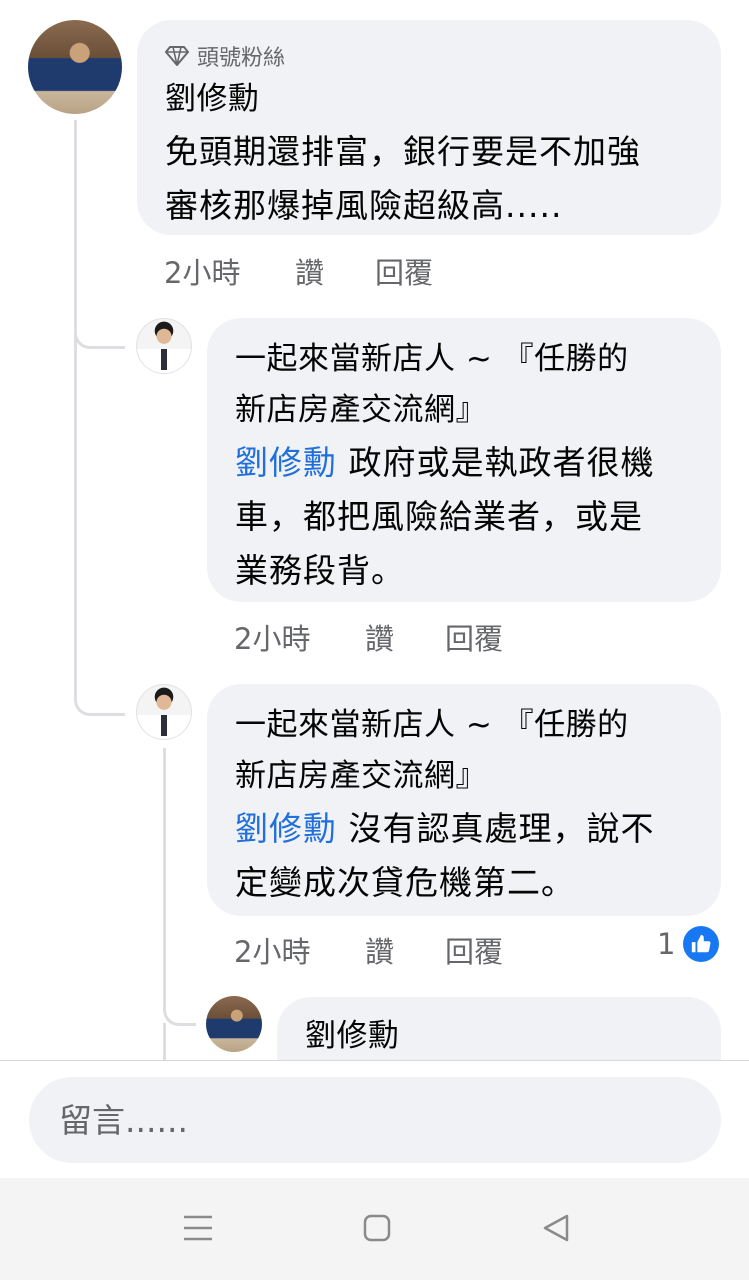 The image size is (749, 1280). I want to click on top-fan-label: 頭號粉絲, so click(241, 58).